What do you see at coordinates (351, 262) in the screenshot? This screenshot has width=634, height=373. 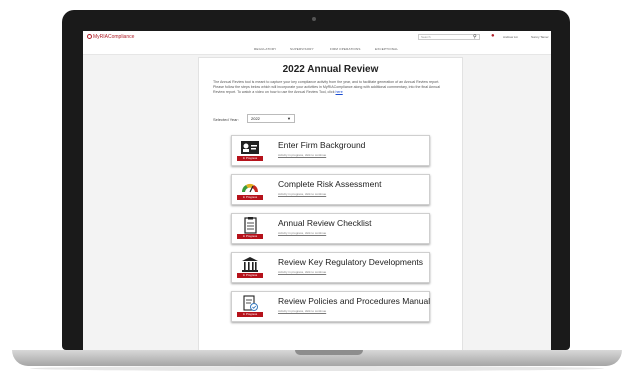 I see `card-title: Review Key Regulatory Developments` at bounding box center [351, 262].